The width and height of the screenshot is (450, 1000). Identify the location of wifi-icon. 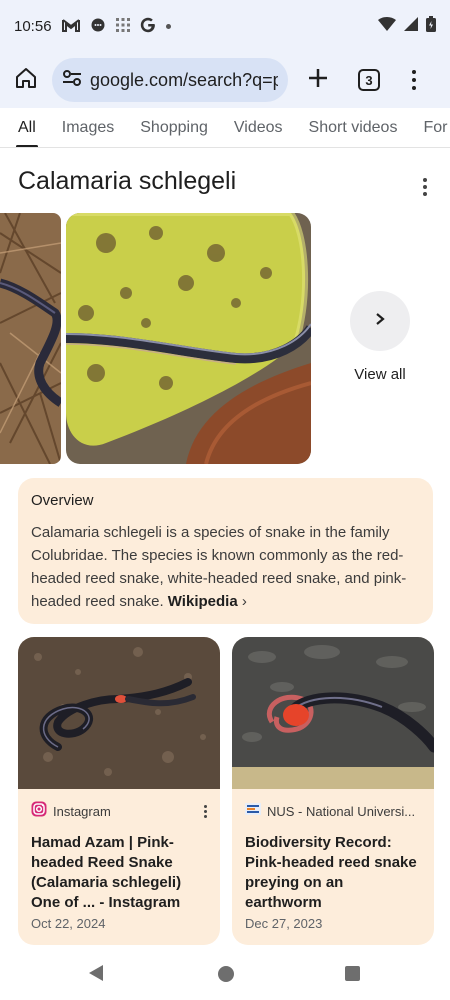
(387, 26).